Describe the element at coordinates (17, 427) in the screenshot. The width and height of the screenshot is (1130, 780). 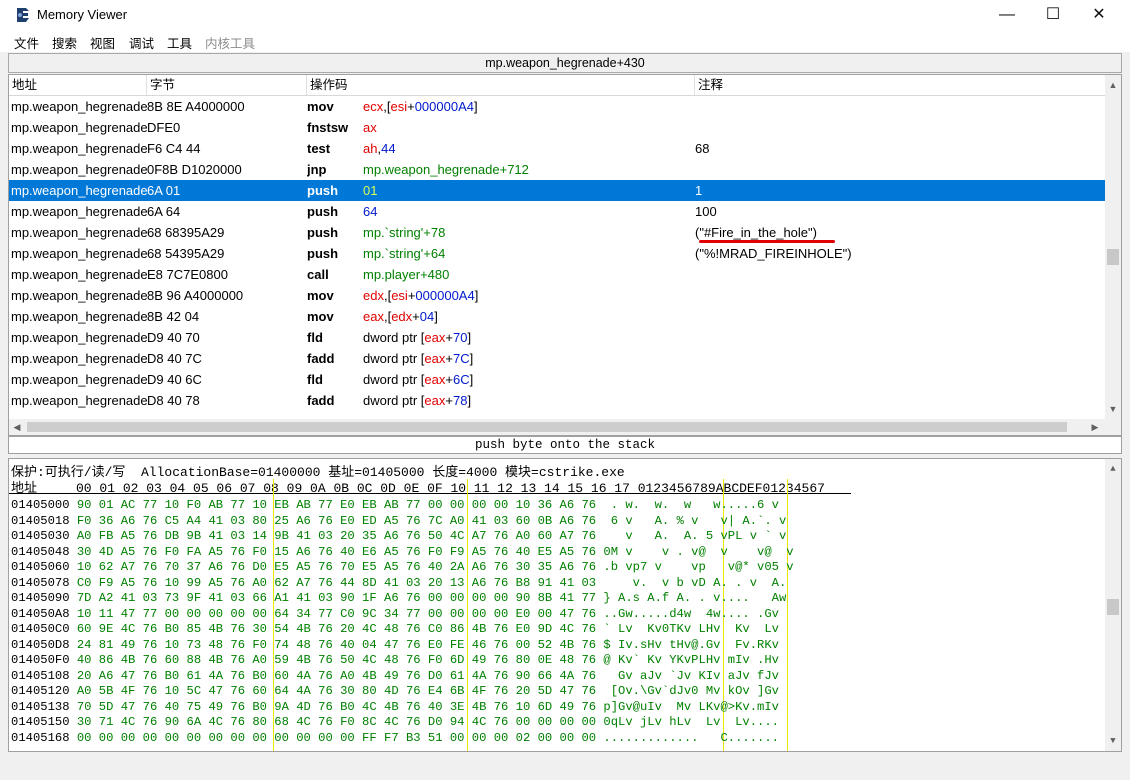
I see `scroll-left-arrow-icon: ◀` at that location.